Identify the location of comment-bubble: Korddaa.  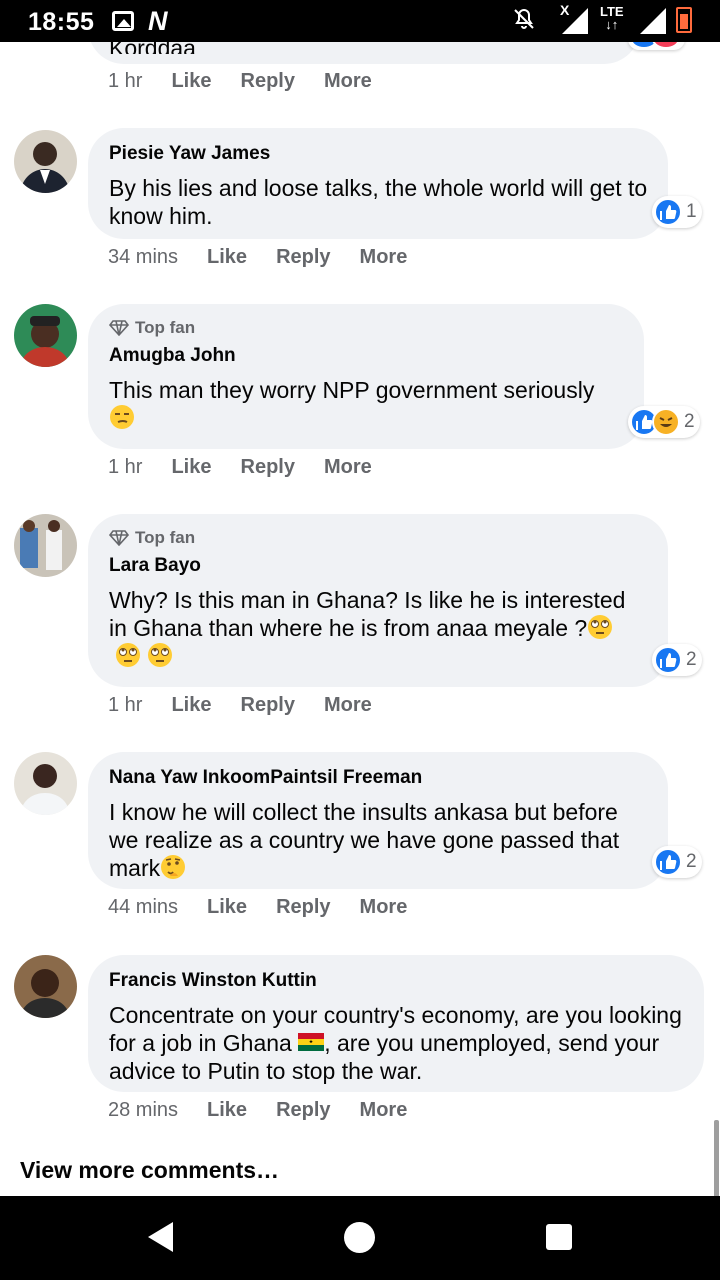
(364, 53).